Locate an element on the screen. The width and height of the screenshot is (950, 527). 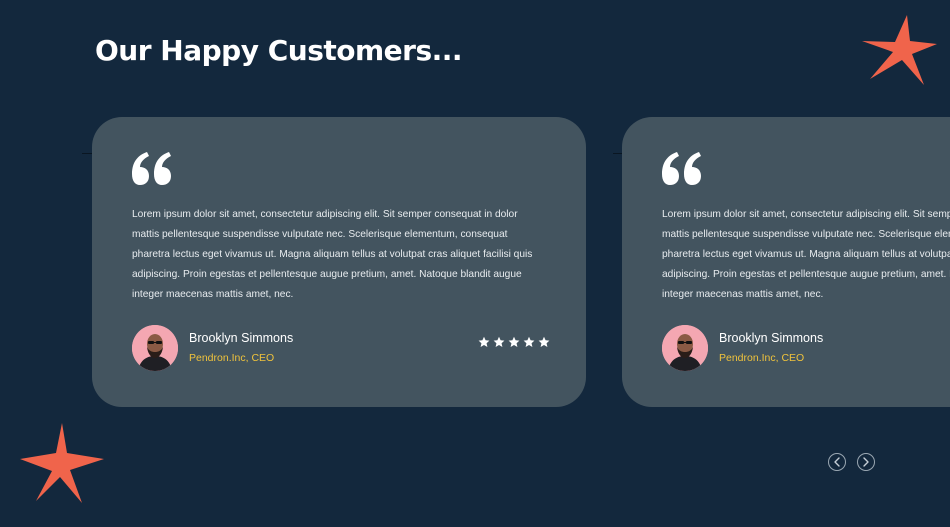
carousel-next-button is located at coordinates (866, 462).